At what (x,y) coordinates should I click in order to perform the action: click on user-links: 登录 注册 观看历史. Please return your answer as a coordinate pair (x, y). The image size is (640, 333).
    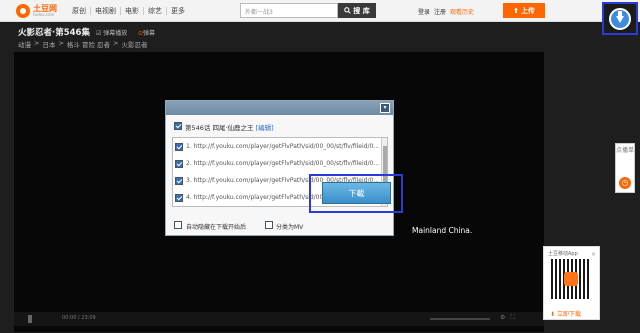
    Looking at the image, I should click on (446, 11).